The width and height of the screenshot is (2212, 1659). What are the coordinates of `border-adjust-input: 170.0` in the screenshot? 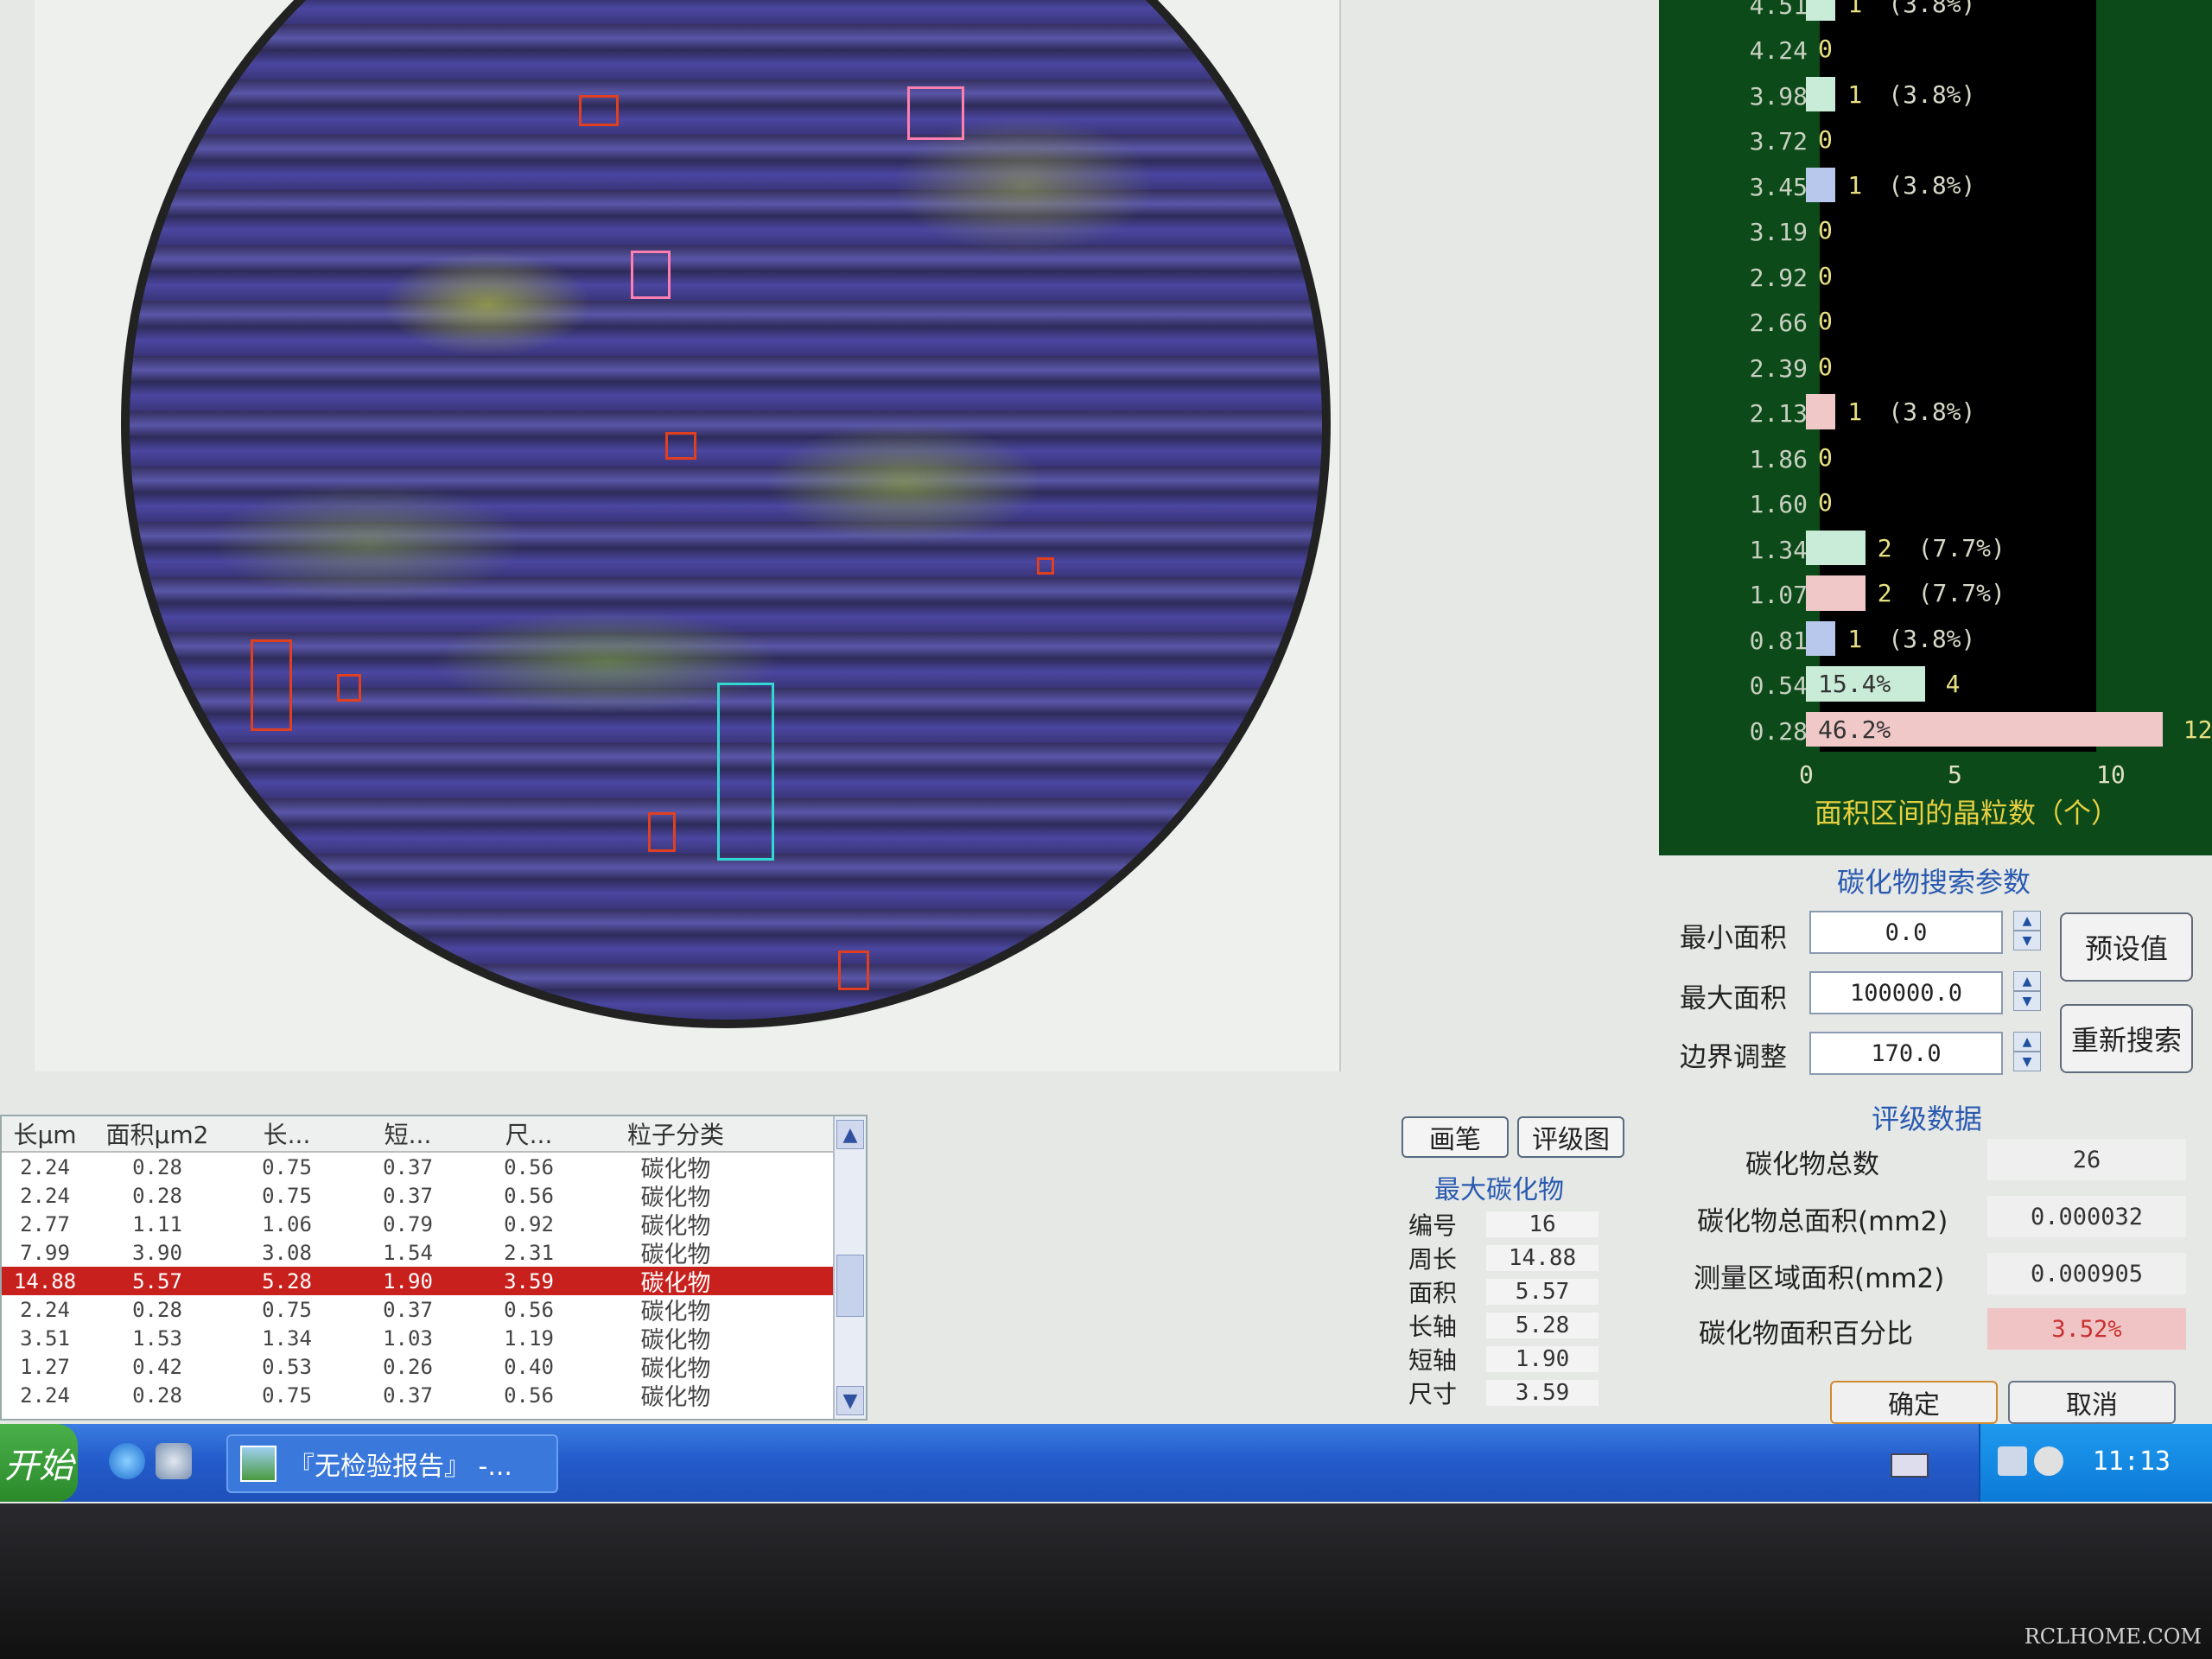 It's located at (1906, 1053).